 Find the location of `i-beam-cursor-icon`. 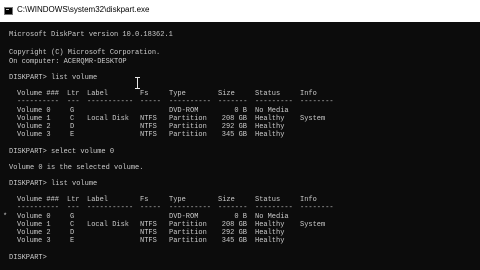

i-beam-cursor-icon is located at coordinates (137, 83).